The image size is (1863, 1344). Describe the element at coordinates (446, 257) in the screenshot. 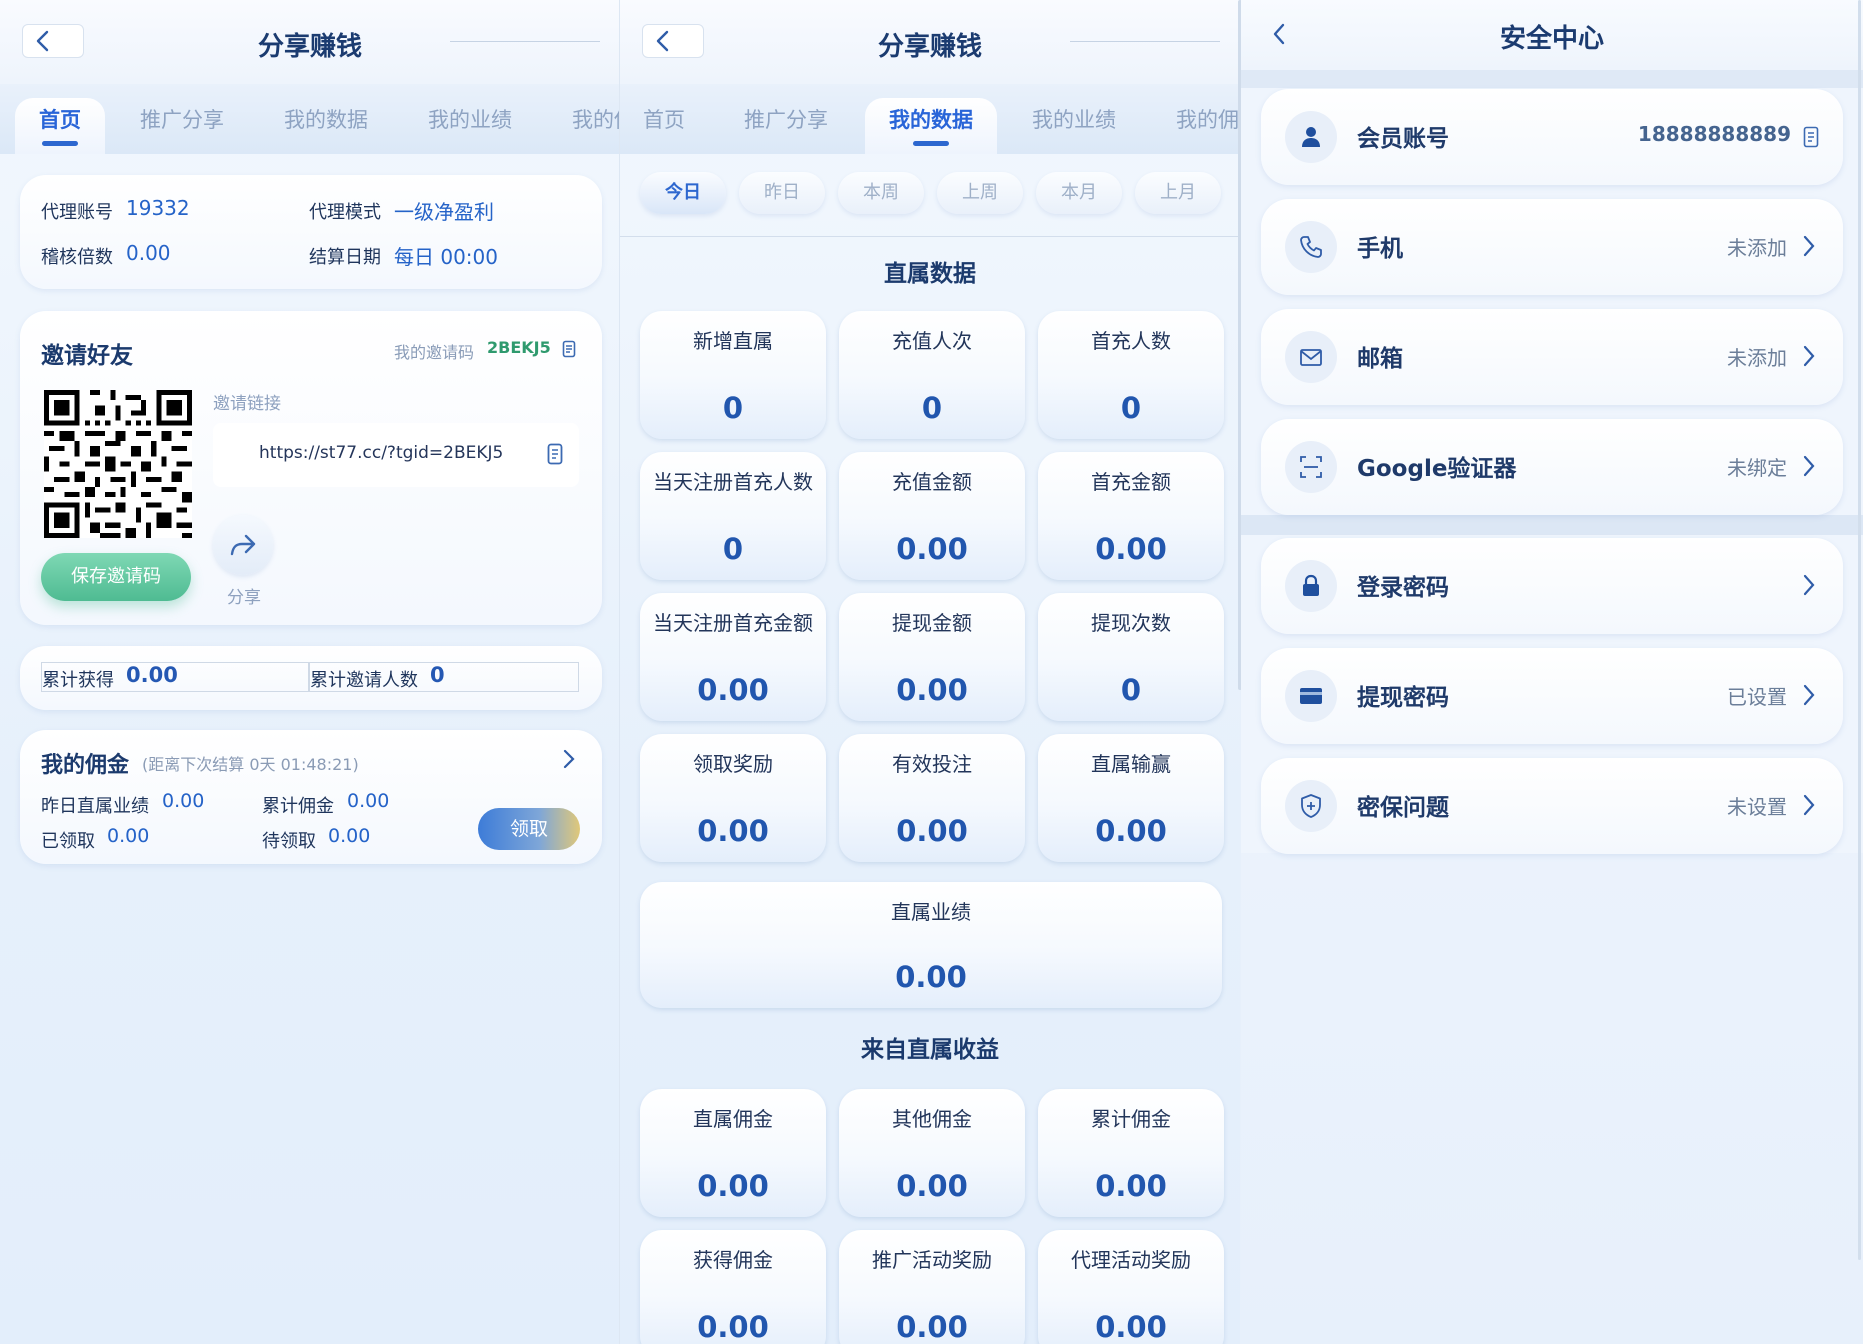

I see `settle-date-value: 每日 00:00` at that location.